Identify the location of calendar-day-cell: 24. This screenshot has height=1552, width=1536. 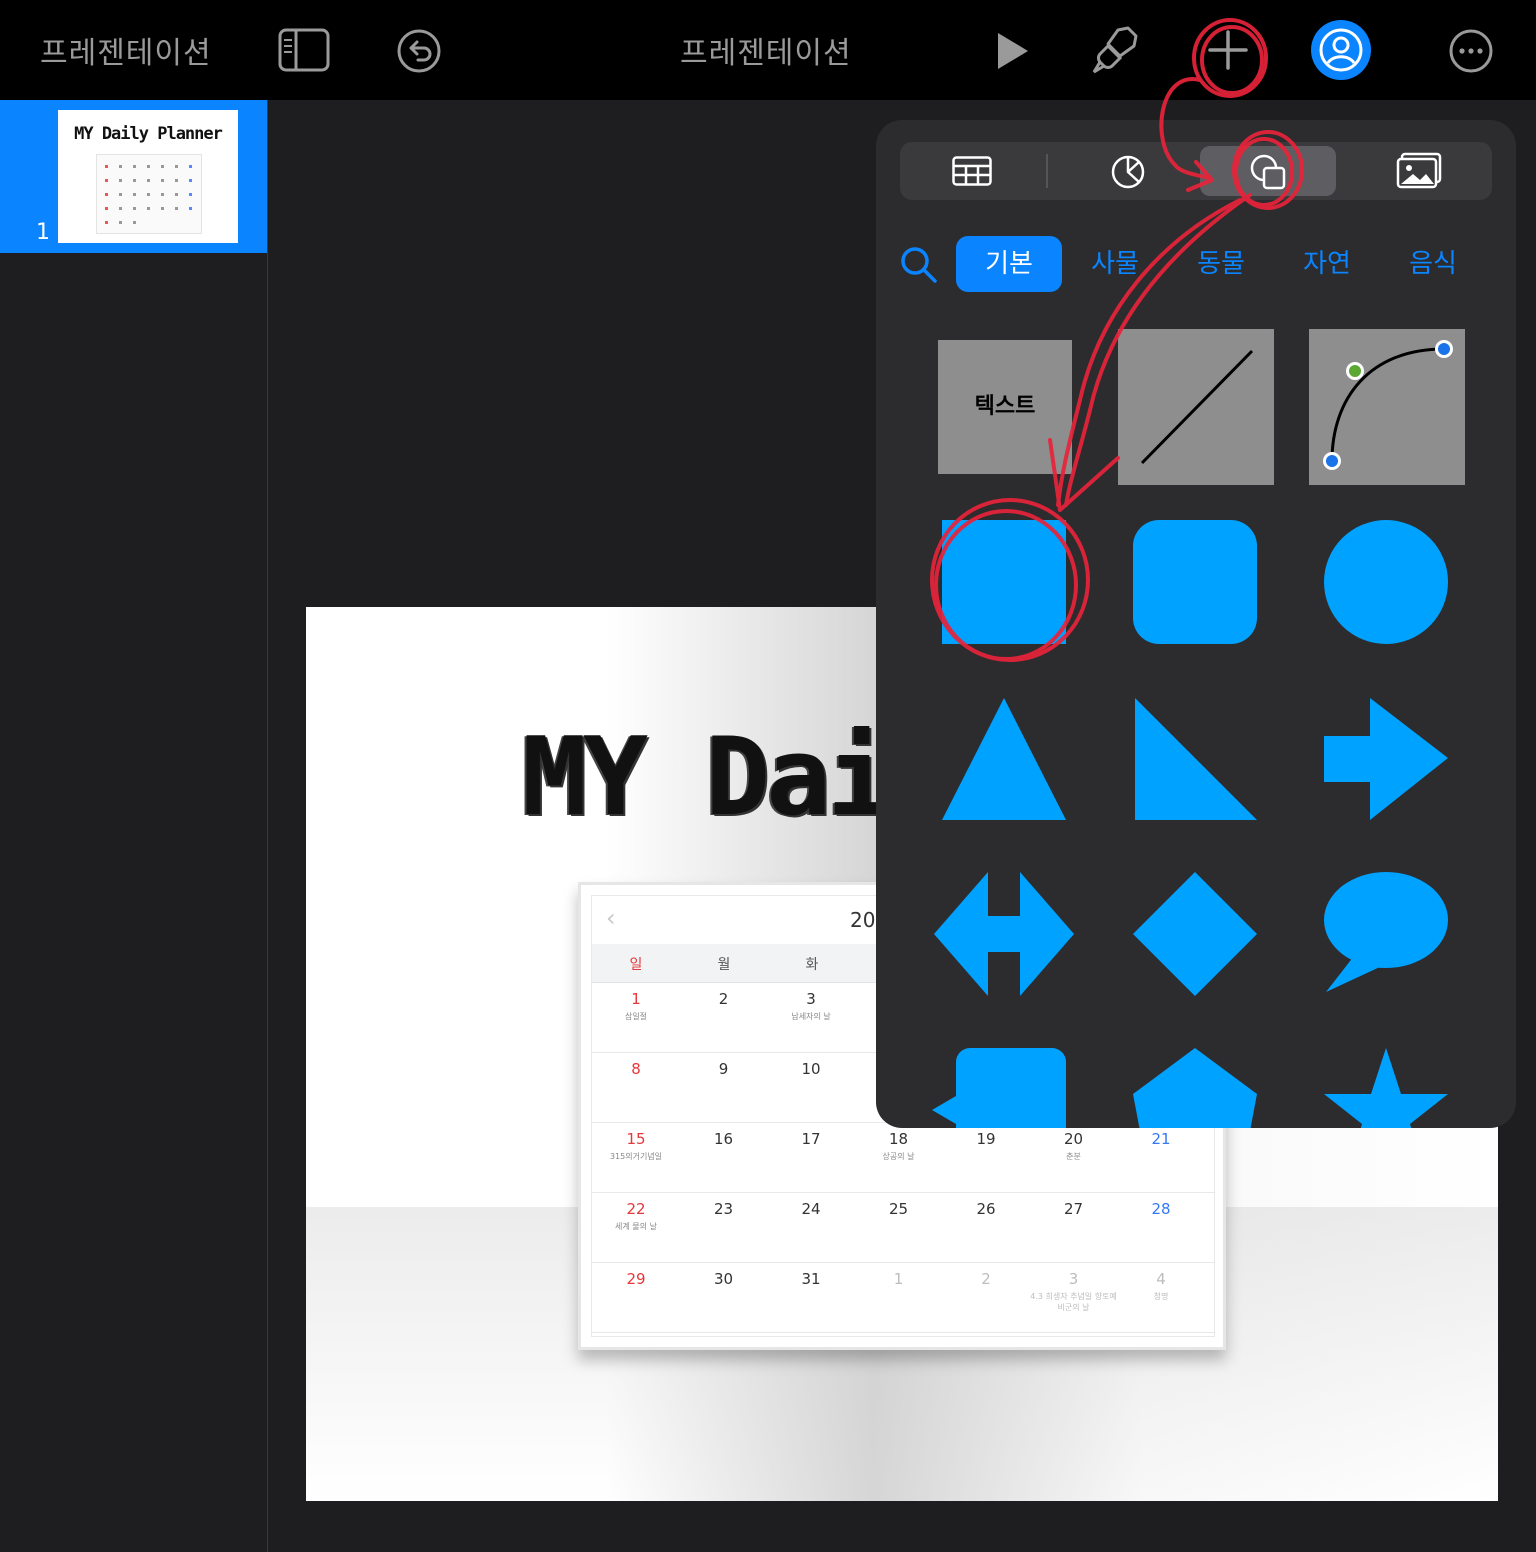
(811, 1209).